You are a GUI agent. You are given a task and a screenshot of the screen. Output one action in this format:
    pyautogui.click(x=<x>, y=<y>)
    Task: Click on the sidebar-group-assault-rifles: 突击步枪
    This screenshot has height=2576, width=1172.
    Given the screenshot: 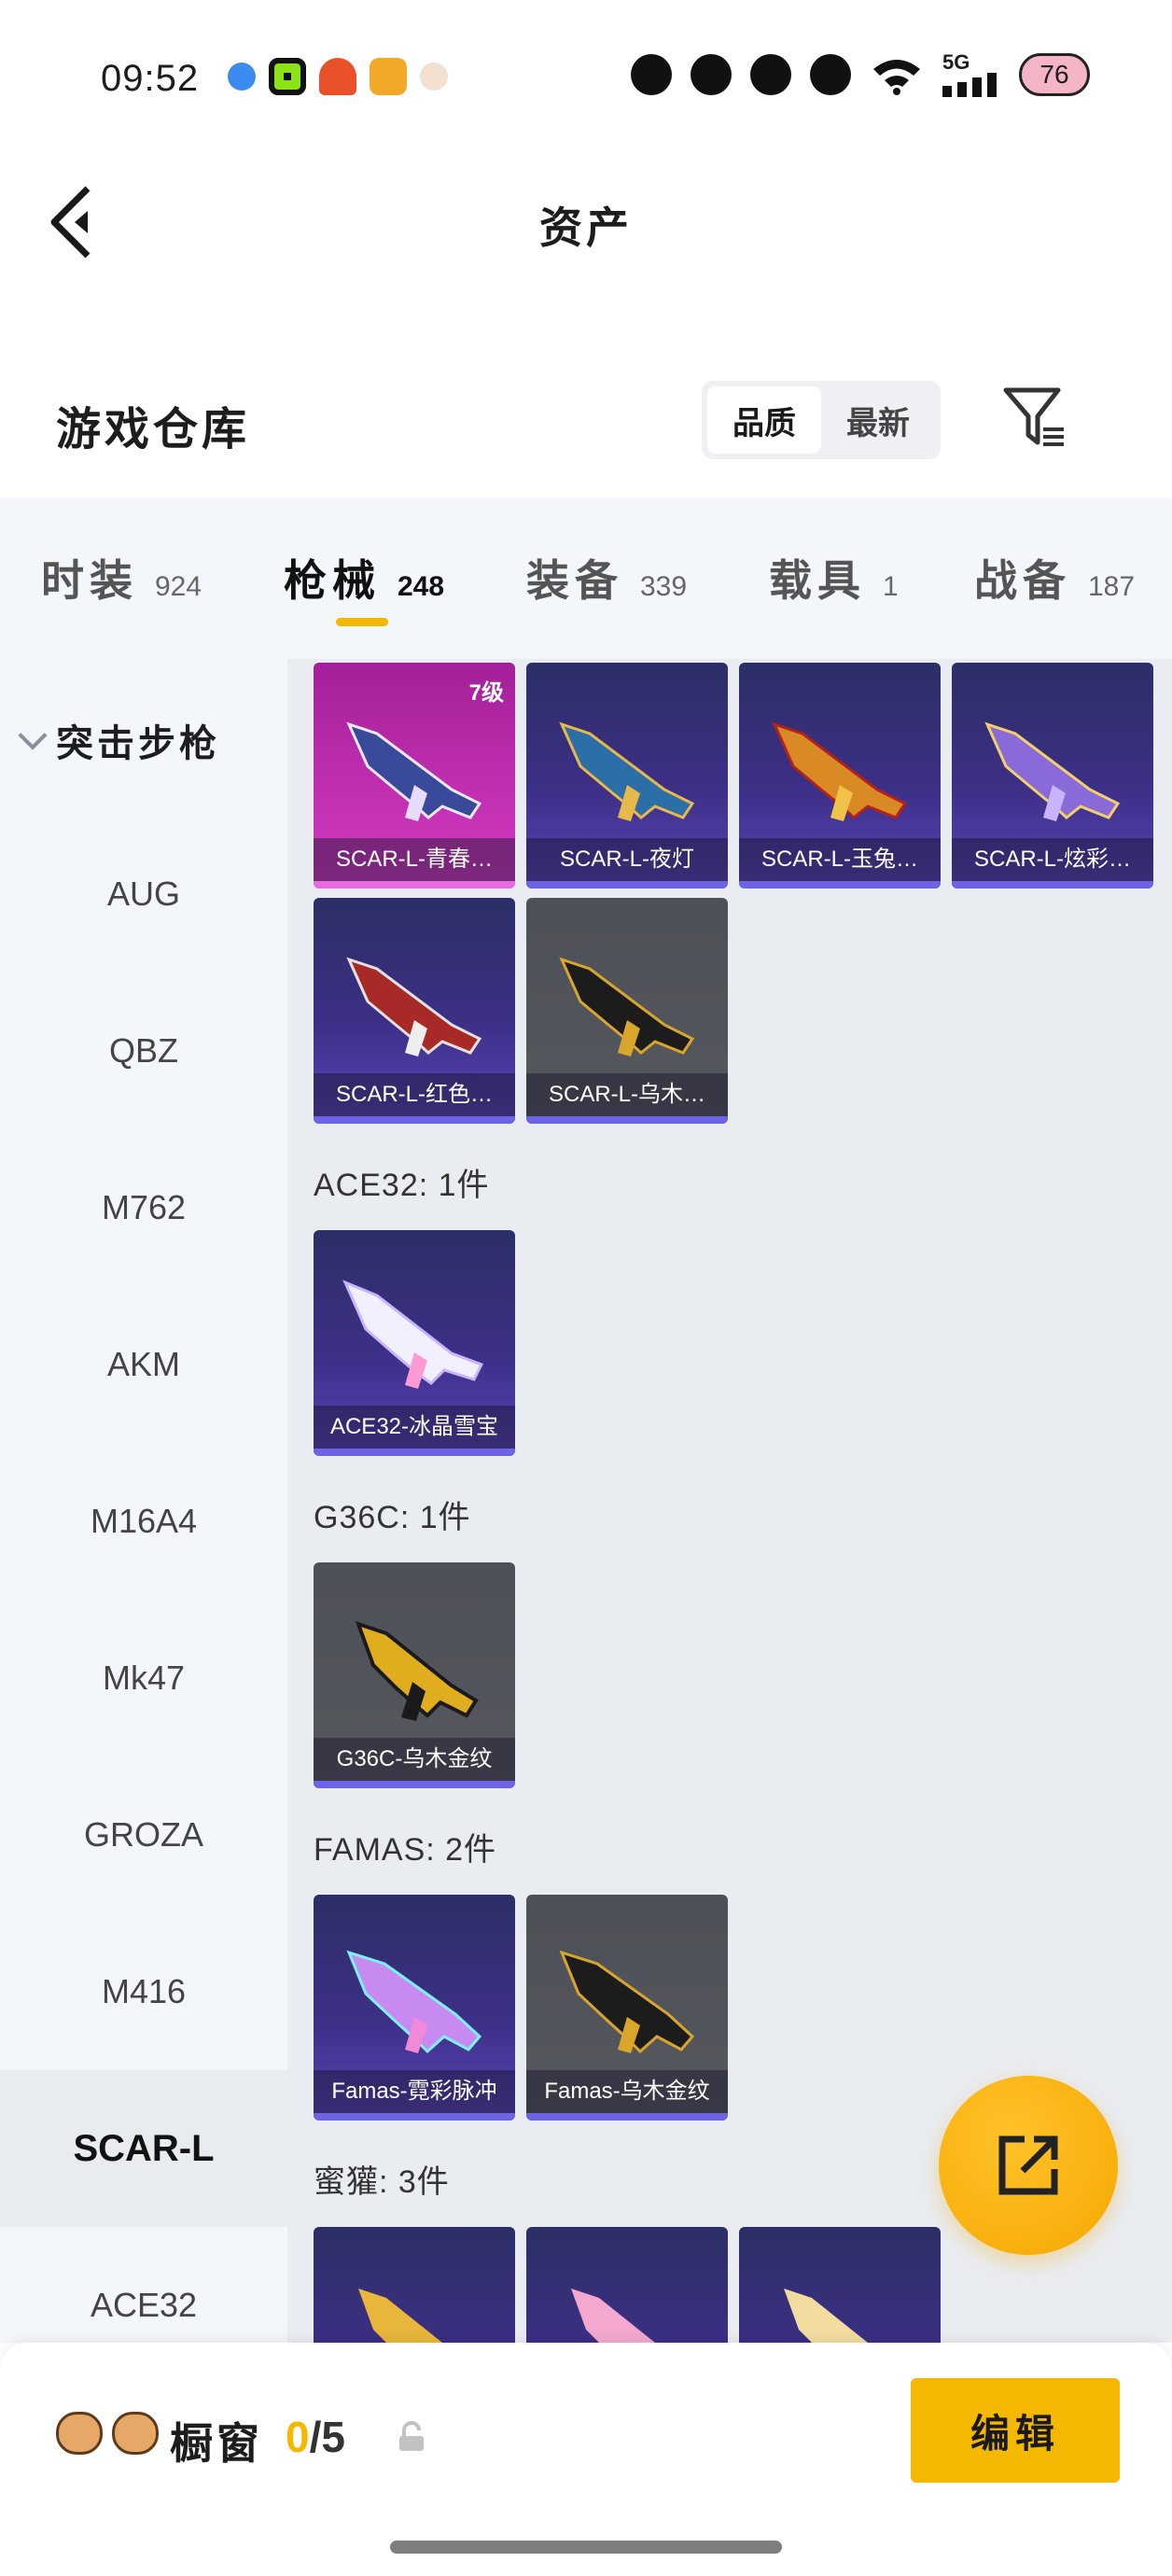 What is the action you would take?
    pyautogui.click(x=119, y=740)
    